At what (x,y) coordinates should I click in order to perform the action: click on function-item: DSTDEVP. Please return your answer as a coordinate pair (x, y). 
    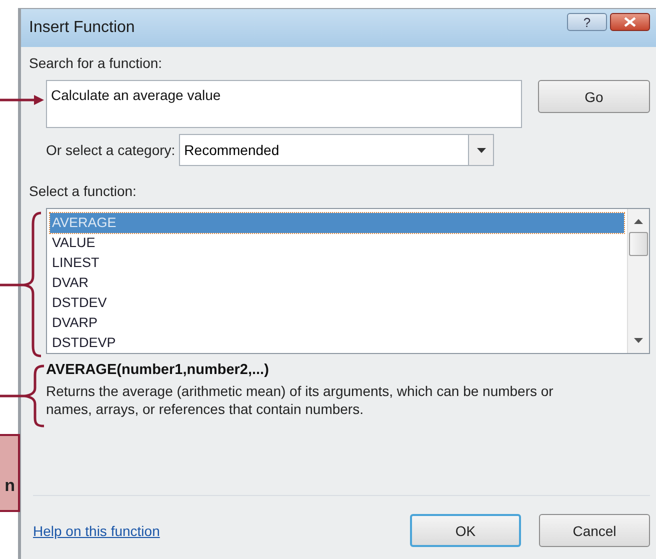
    Looking at the image, I should click on (337, 343).